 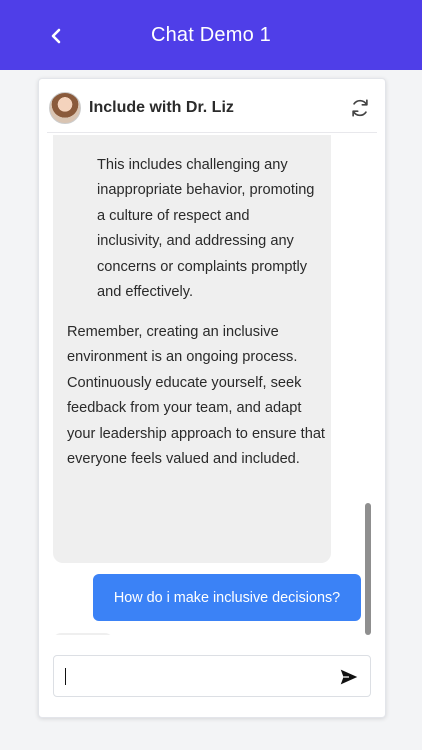 What do you see at coordinates (360, 108) in the screenshot?
I see `refresh-icon` at bounding box center [360, 108].